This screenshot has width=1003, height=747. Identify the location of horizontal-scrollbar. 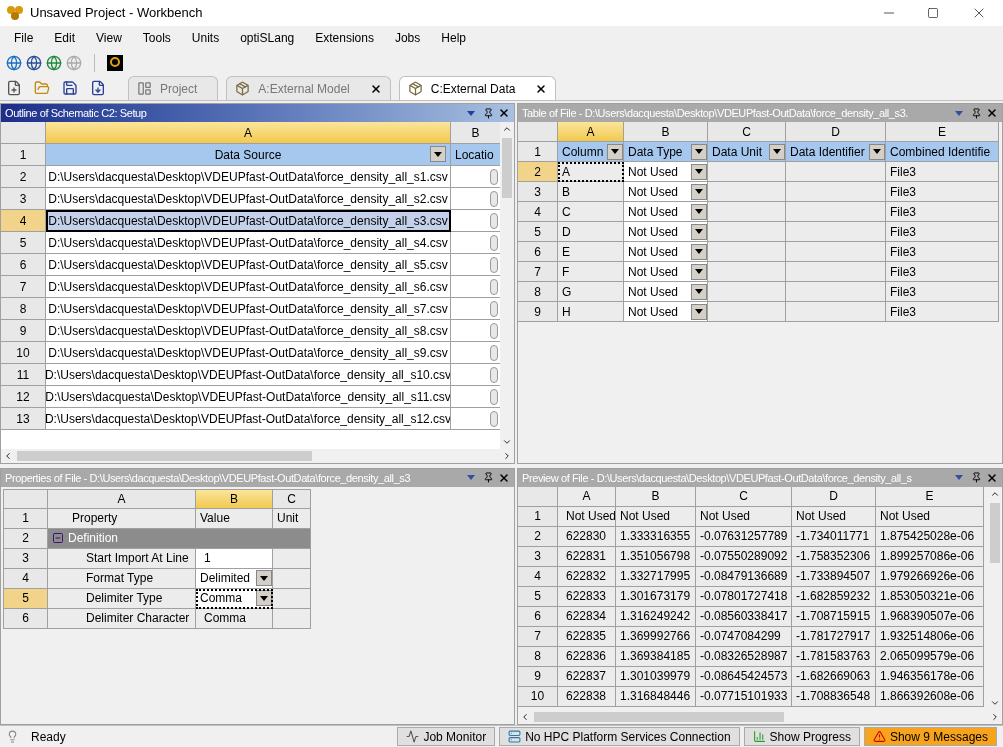
(257, 455).